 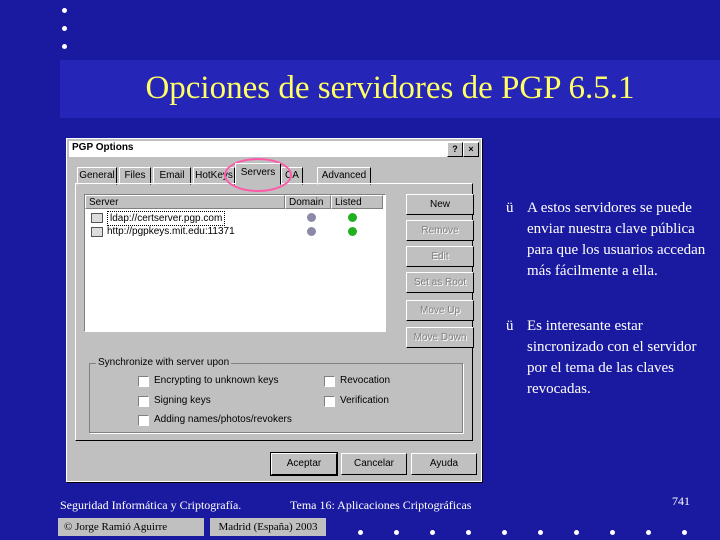 What do you see at coordinates (329, 381) in the screenshot?
I see `checkbox-revocation` at bounding box center [329, 381].